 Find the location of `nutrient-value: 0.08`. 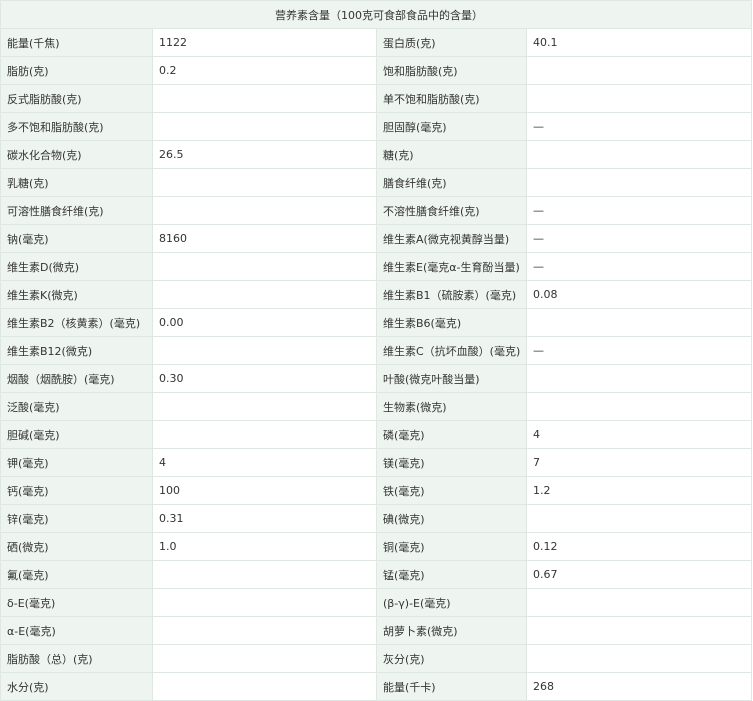

nutrient-value: 0.08 is located at coordinates (639, 294).